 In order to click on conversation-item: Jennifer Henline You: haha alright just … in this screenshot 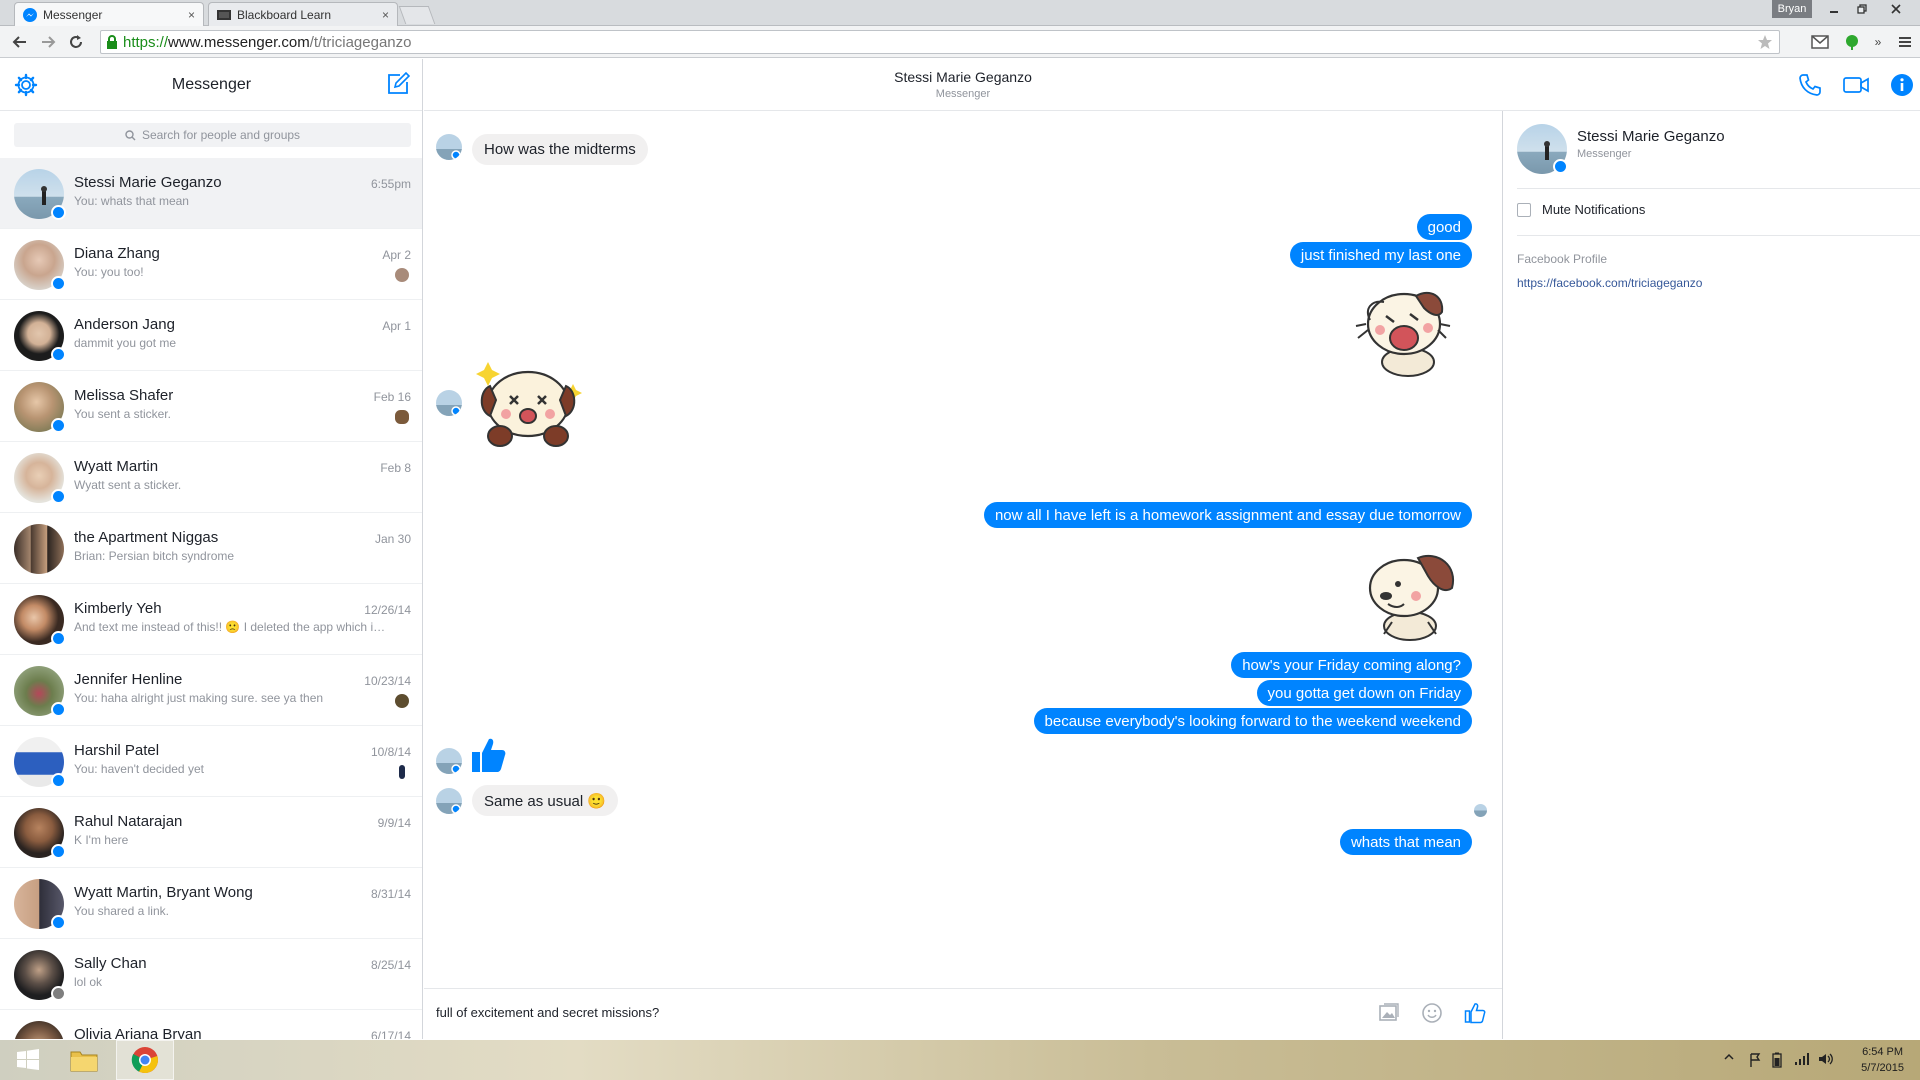, I will do `click(211, 690)`.